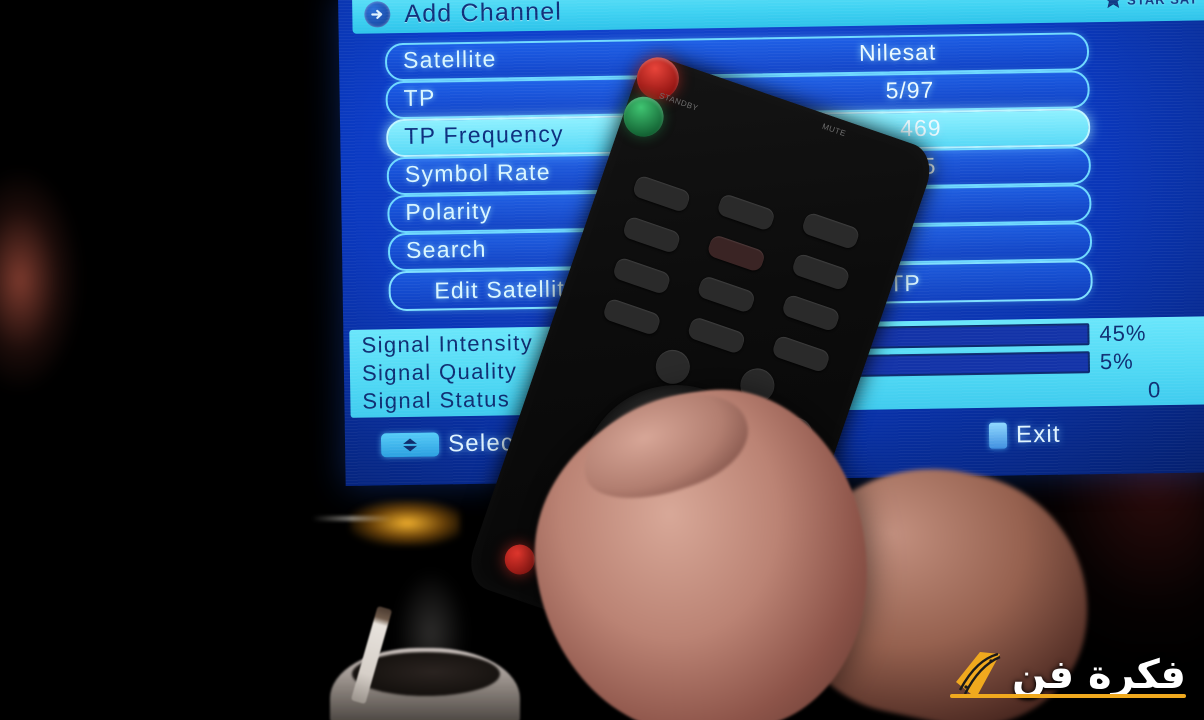 This screenshot has width=1204, height=720. I want to click on light-streak, so click(352, 518).